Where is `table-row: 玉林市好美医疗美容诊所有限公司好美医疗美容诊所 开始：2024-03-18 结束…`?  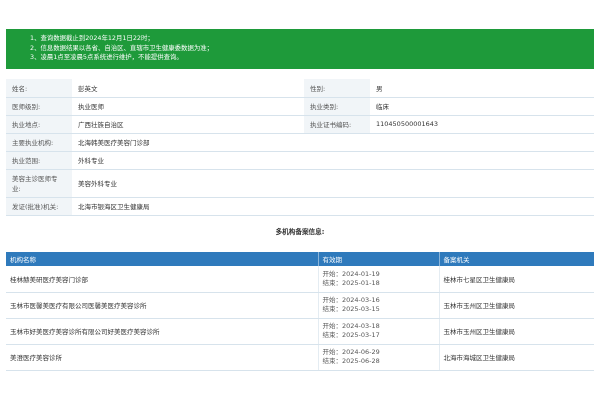
table-row: 玉林市好美医疗美容诊所有限公司好美医疗美容诊所 开始：2024-03-18 结束… is located at coordinates (300, 331).